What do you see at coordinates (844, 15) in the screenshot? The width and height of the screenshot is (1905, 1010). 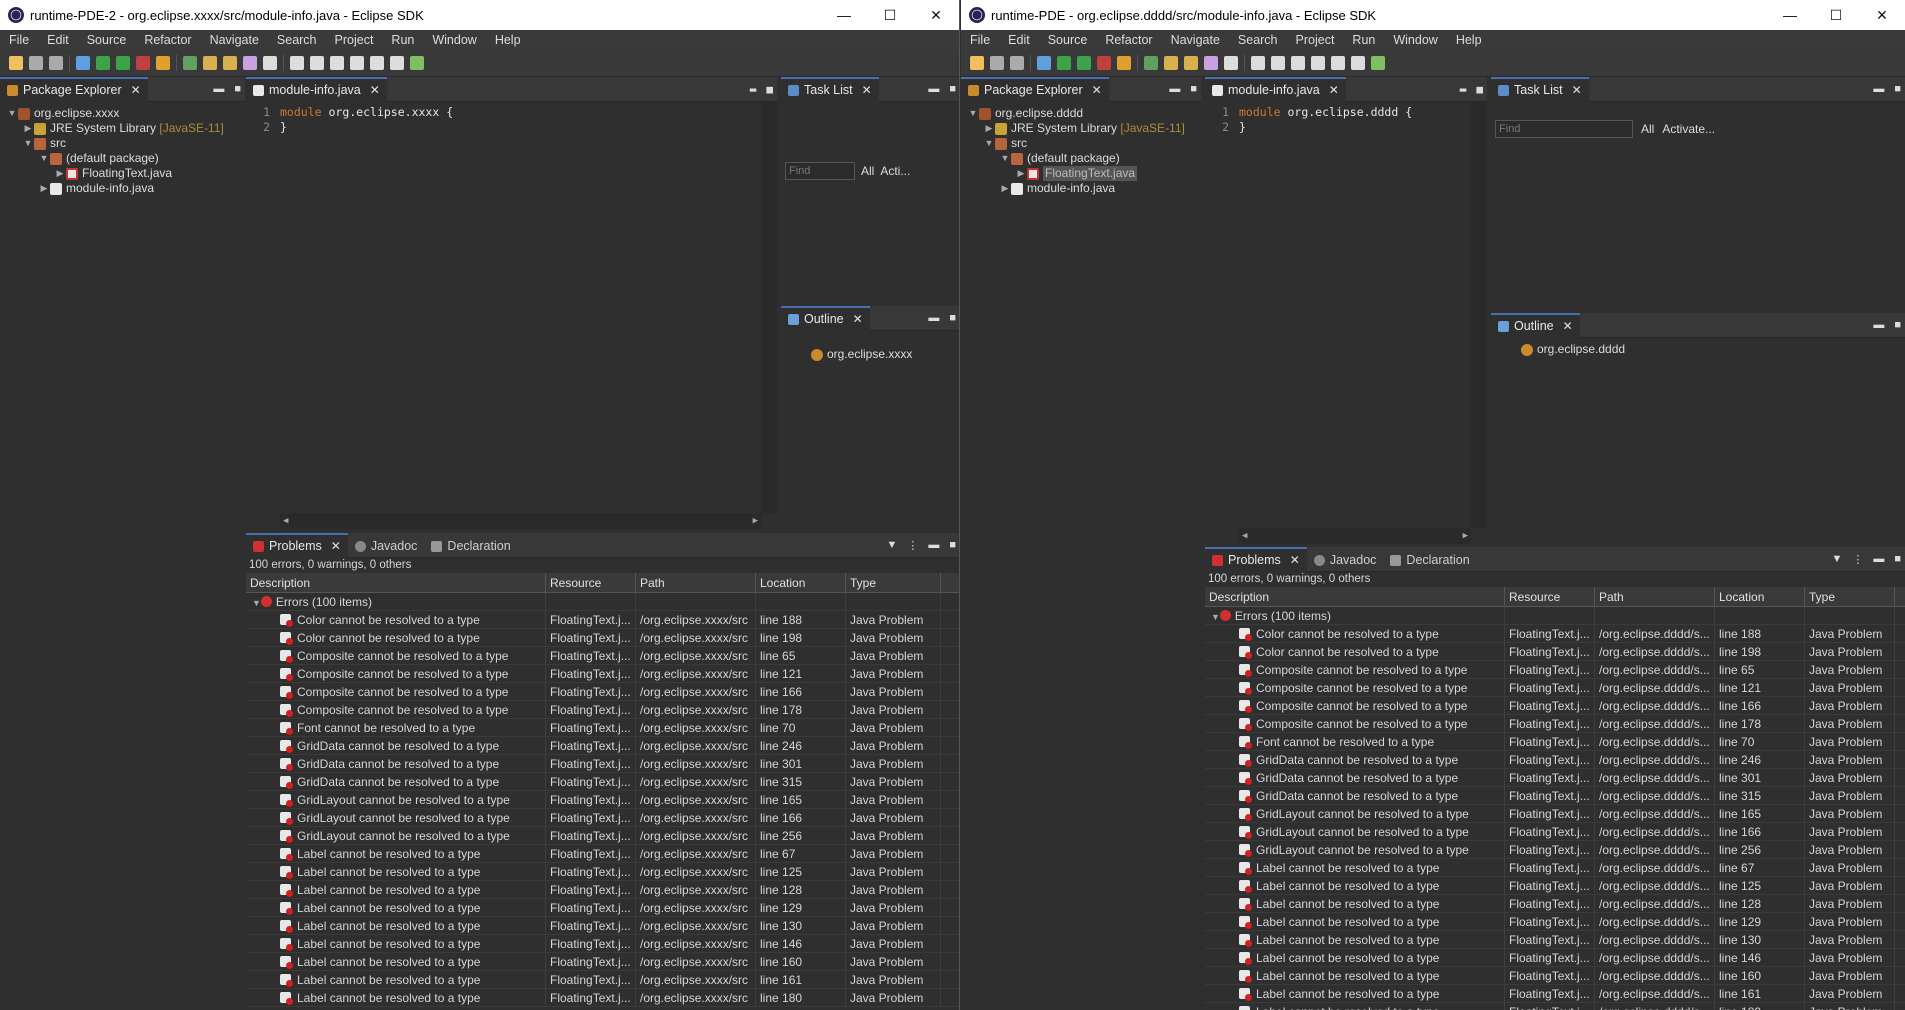 I see `minimize-button: —` at bounding box center [844, 15].